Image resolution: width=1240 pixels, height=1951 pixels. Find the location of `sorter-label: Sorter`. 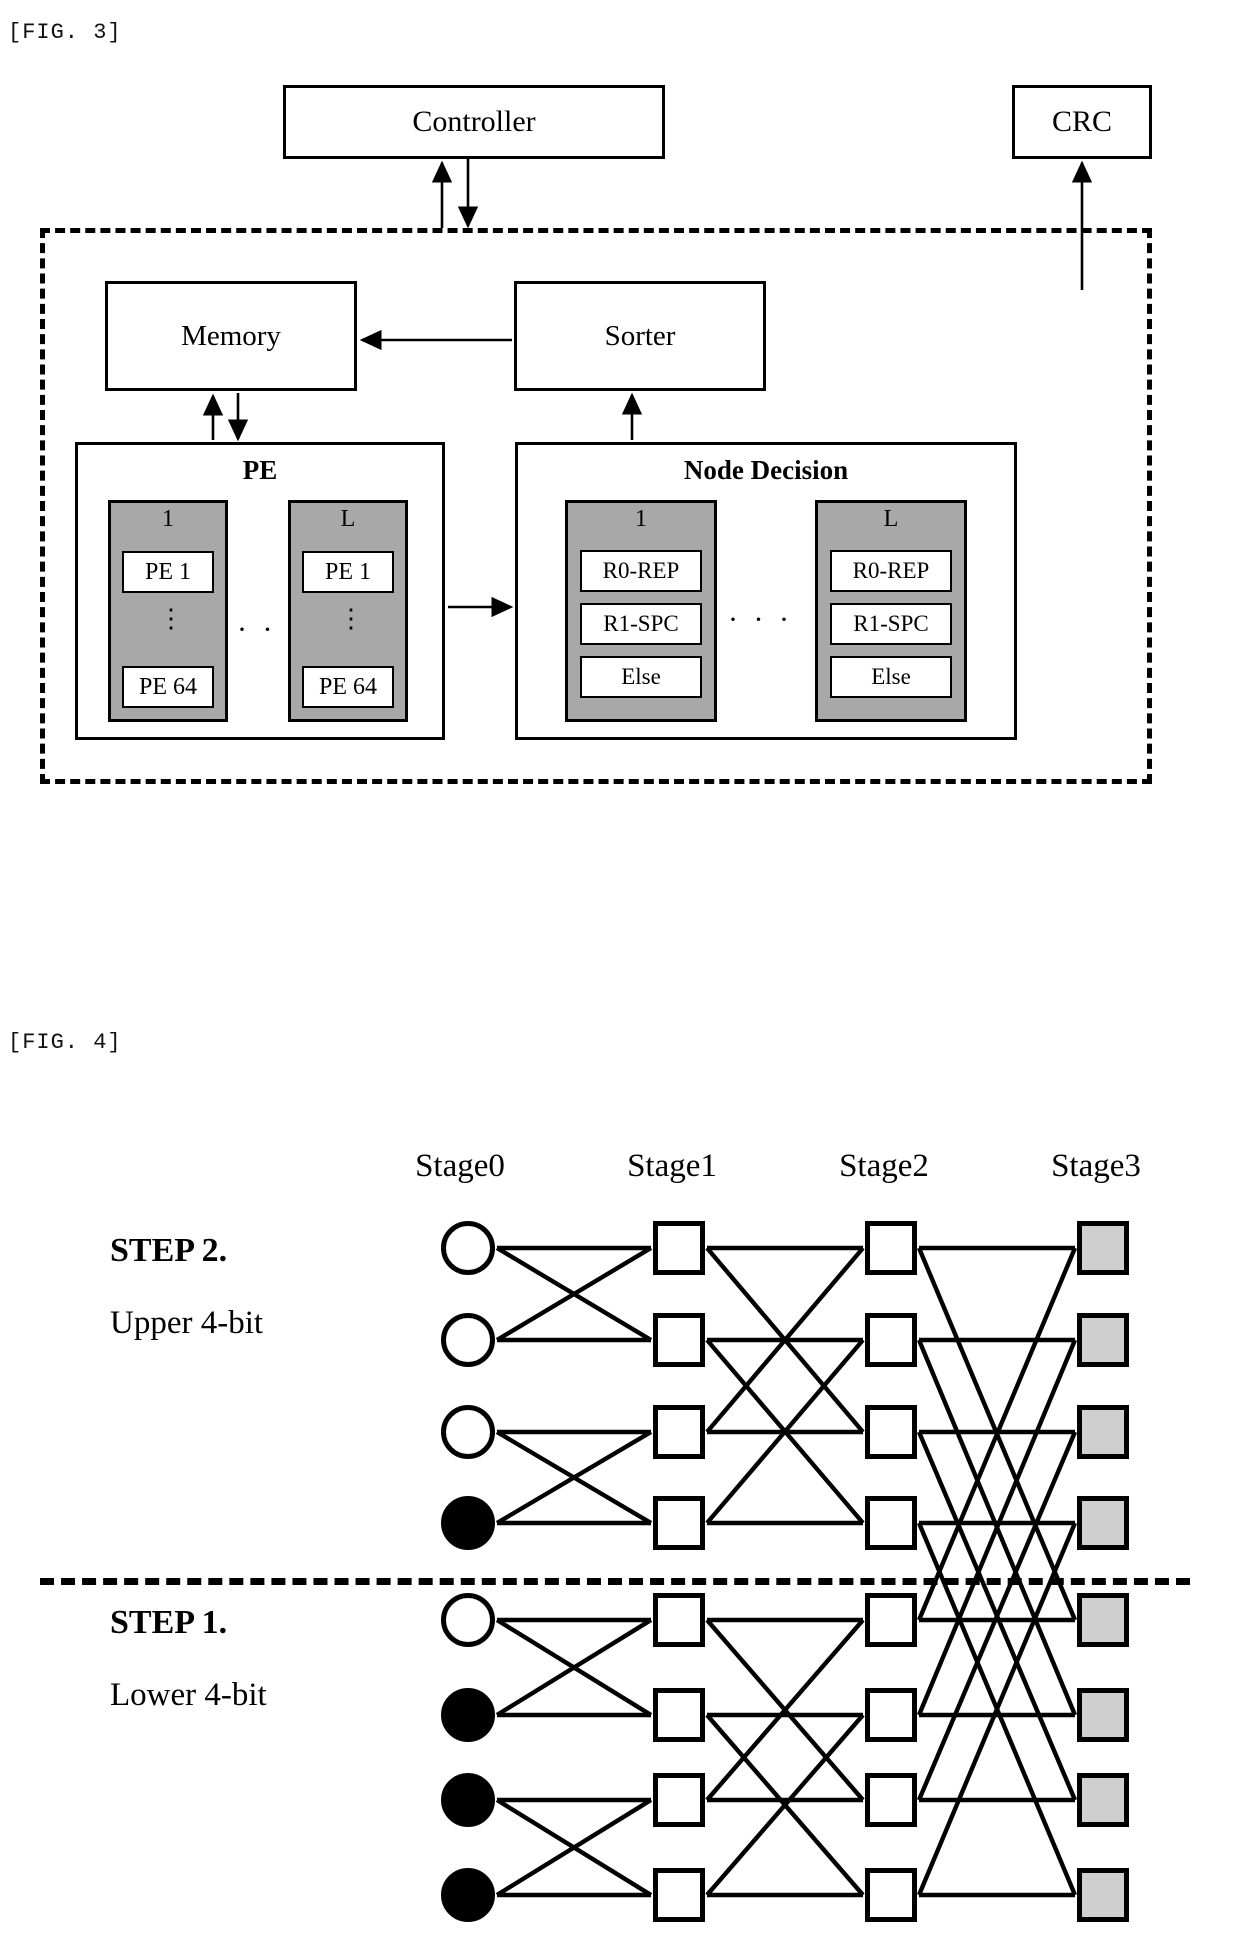

sorter-label: Sorter is located at coordinates (640, 335).